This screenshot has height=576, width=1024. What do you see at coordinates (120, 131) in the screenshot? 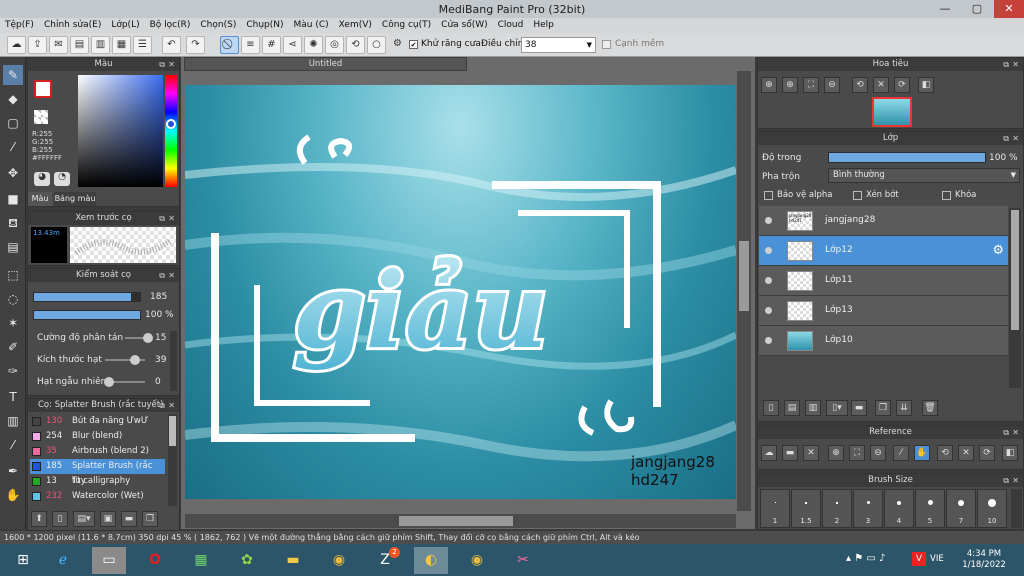
I see `saturation-value-picker` at bounding box center [120, 131].